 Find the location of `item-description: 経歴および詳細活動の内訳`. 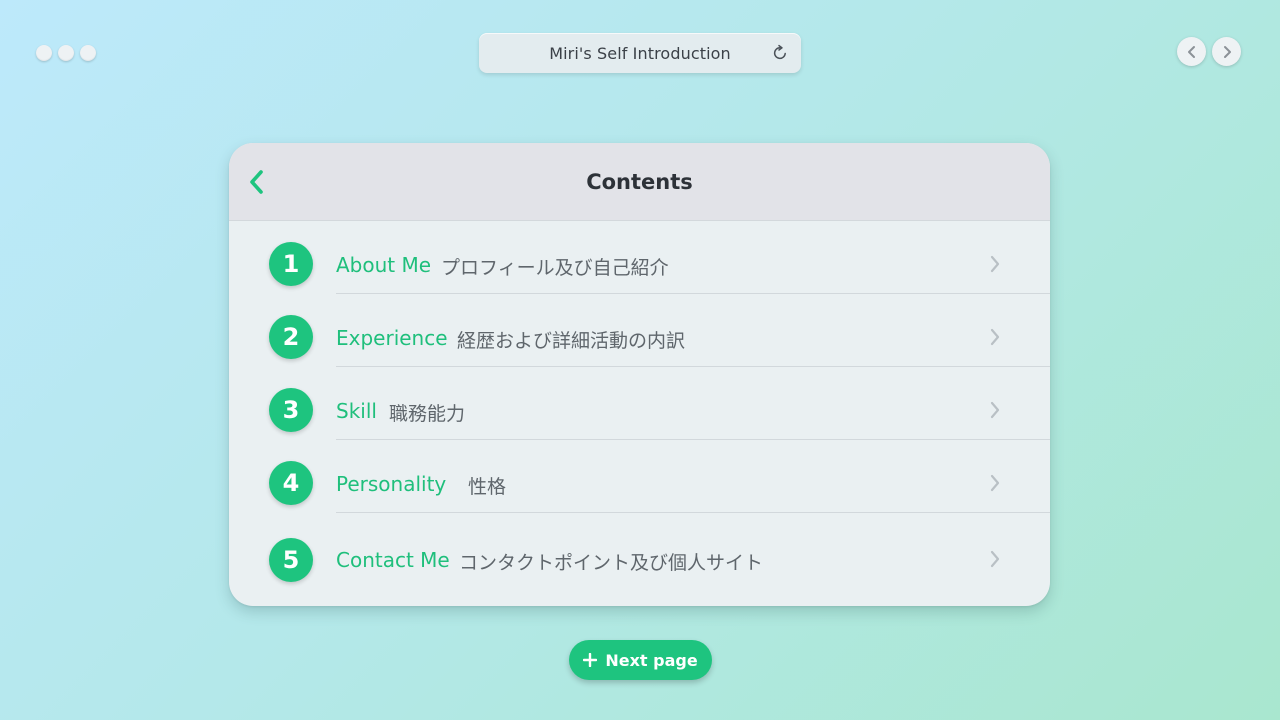

item-description: 経歴および詳細活動の内訳 is located at coordinates (571, 341).